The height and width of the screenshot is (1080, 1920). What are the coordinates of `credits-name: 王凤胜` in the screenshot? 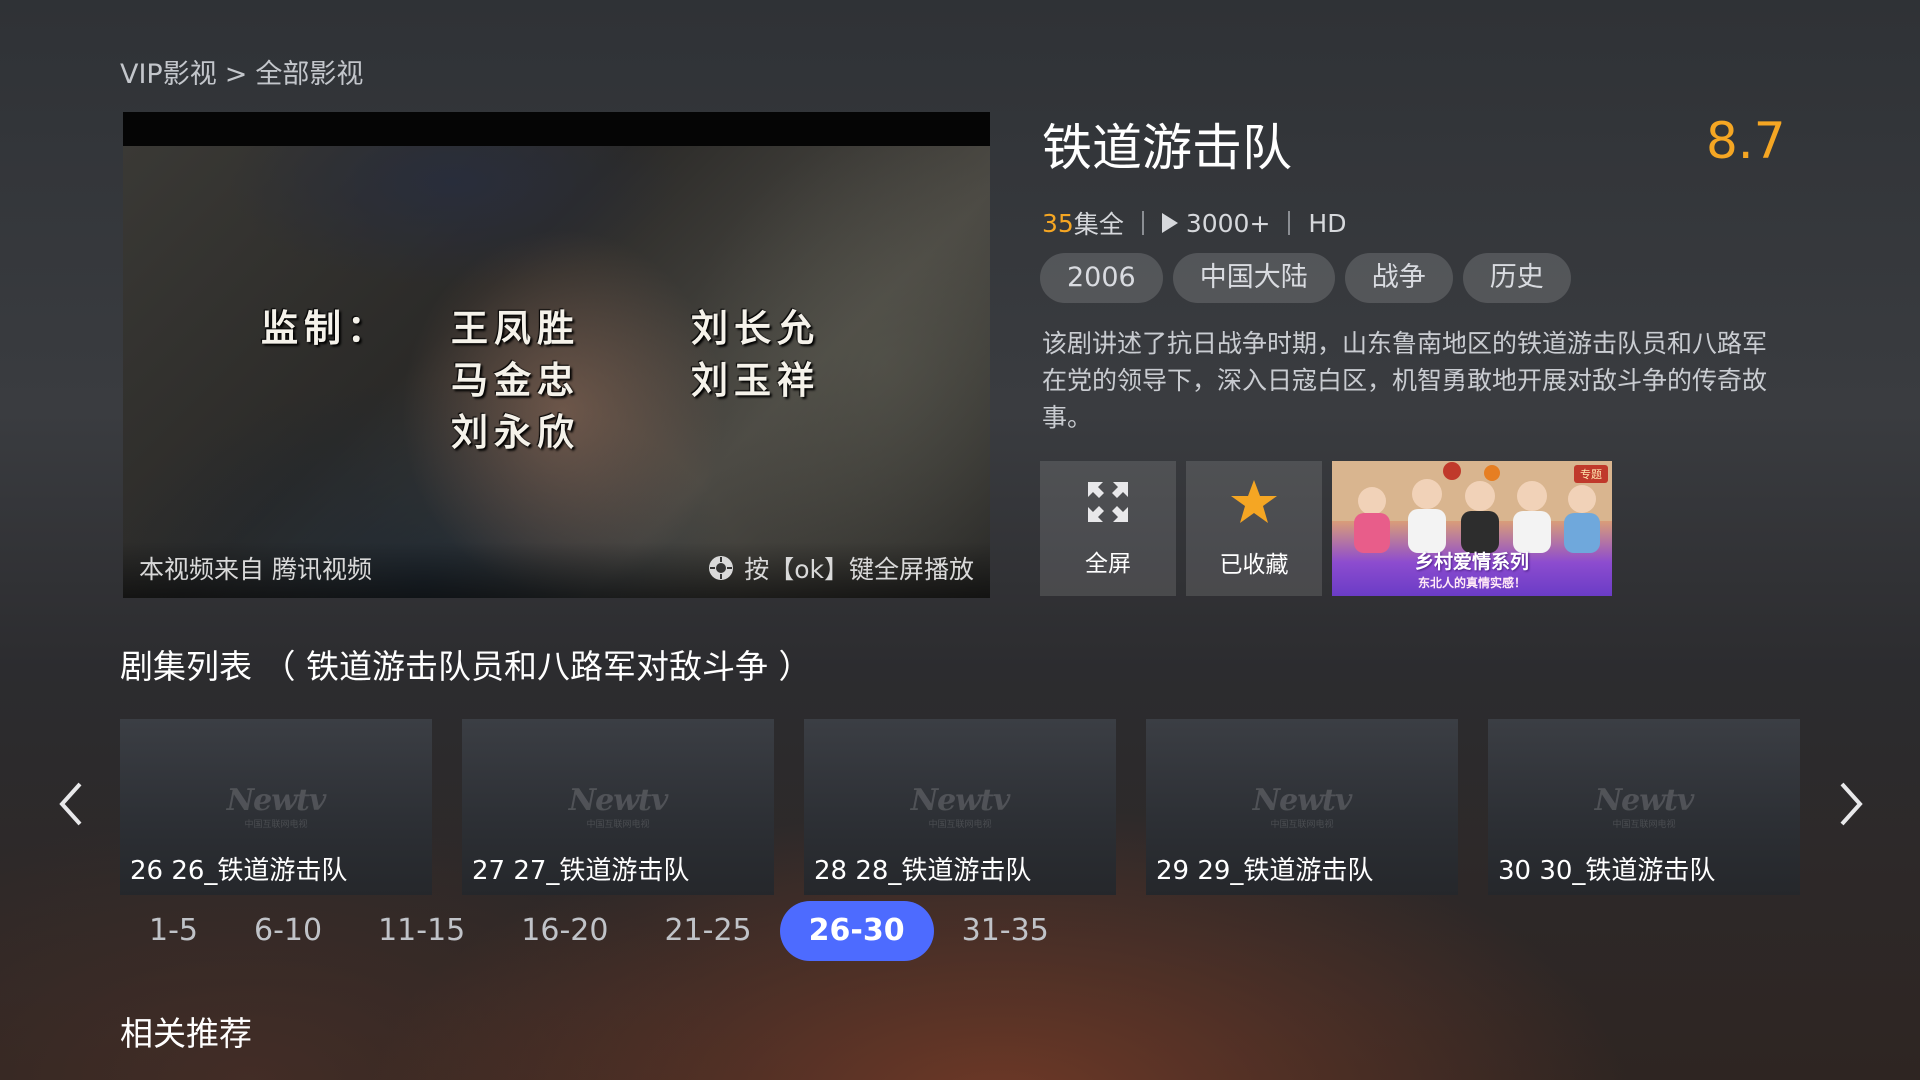 It's located at (515, 328).